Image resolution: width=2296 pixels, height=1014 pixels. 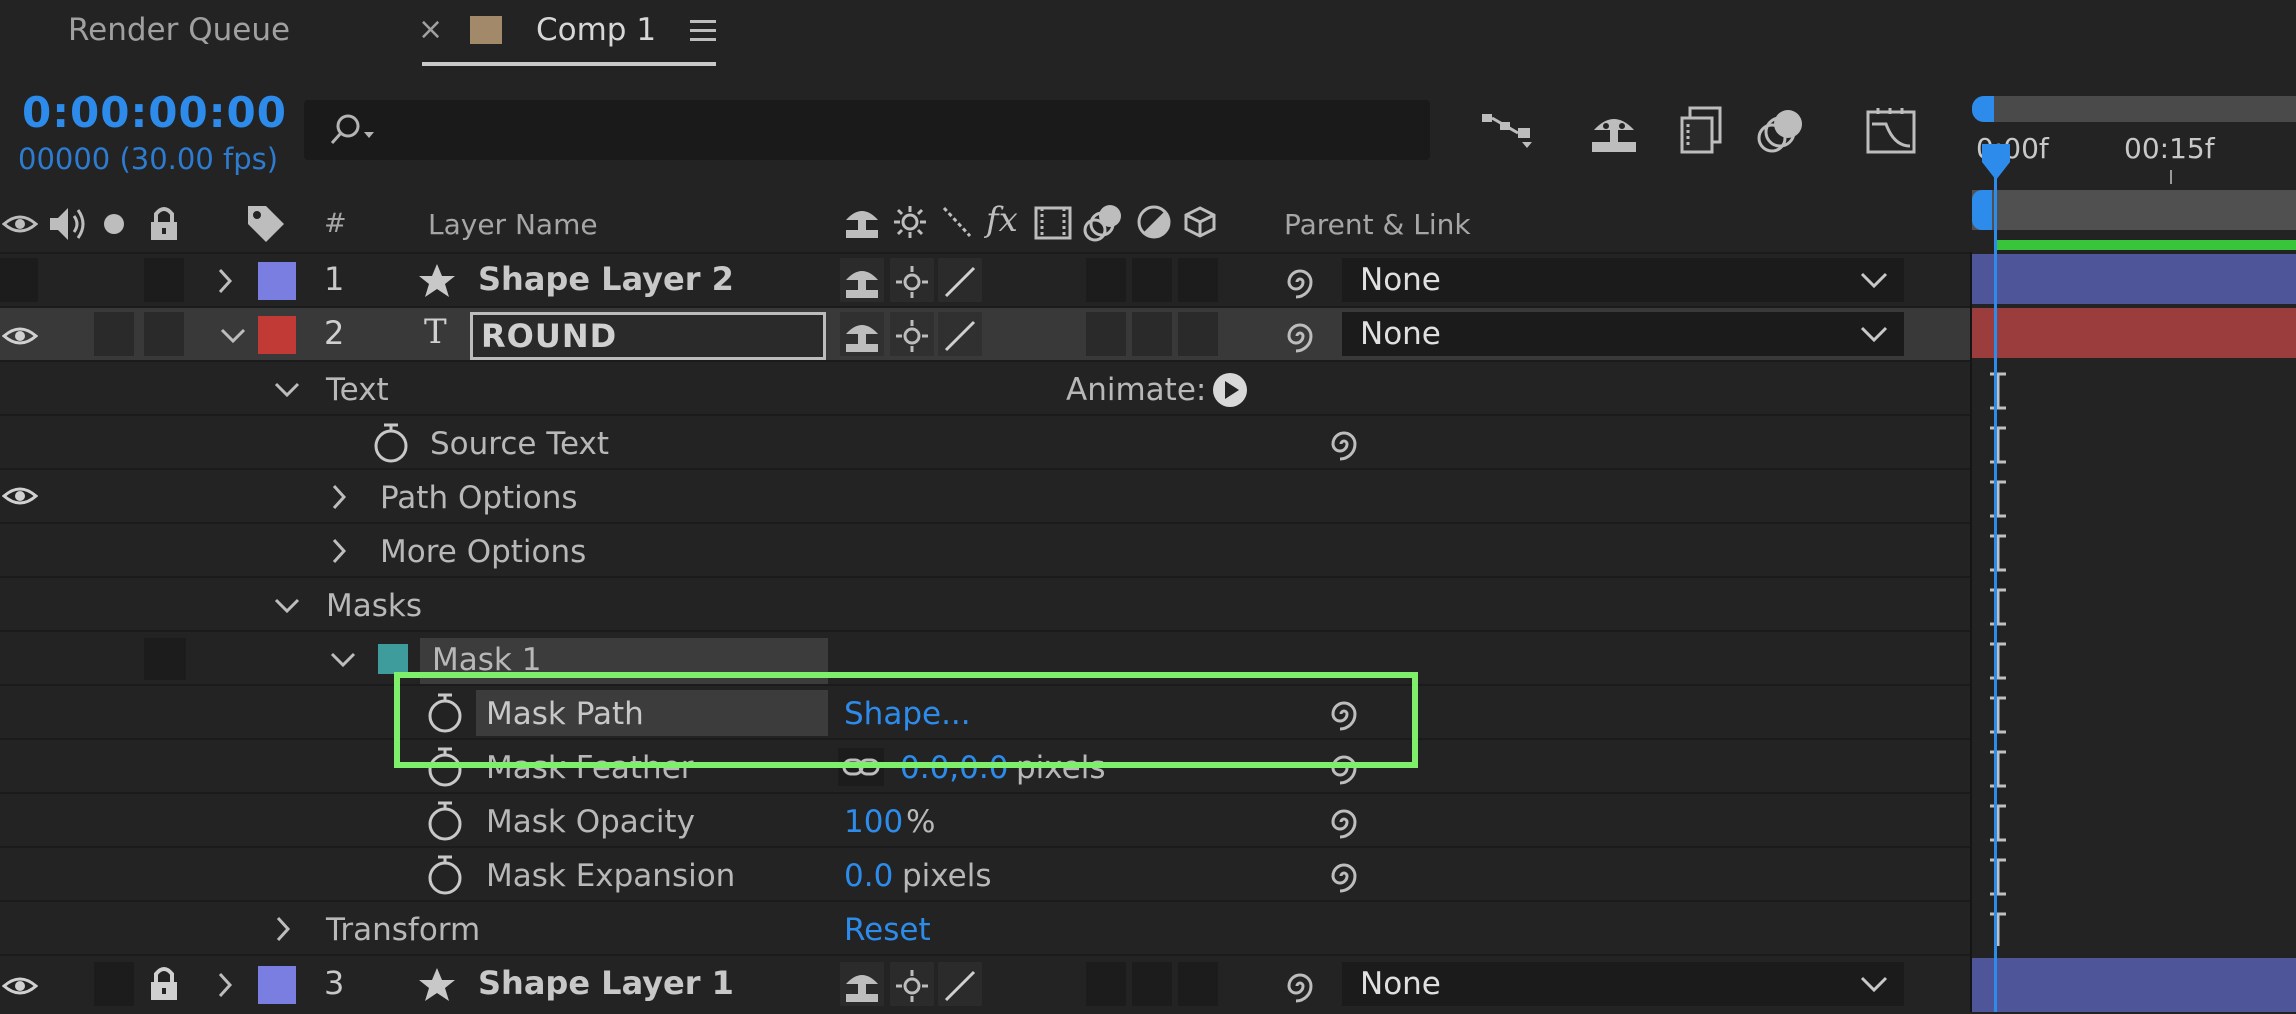 What do you see at coordinates (393, 659) in the screenshot?
I see `mask-color-swatch` at bounding box center [393, 659].